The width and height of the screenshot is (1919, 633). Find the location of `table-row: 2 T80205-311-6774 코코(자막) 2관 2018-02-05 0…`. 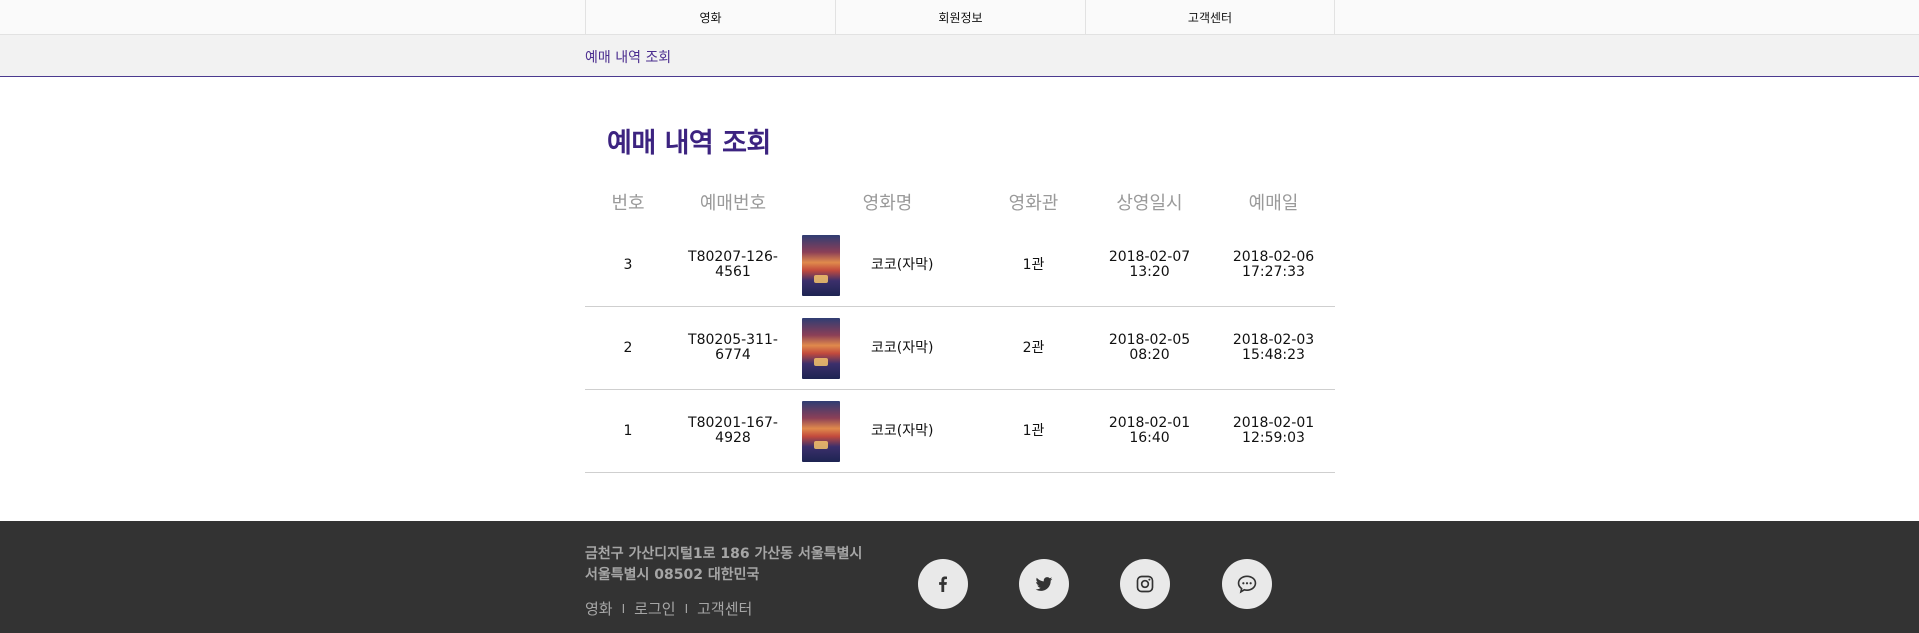

table-row: 2 T80205-311-6774 코코(자막) 2관 2018-02-05 0… is located at coordinates (960, 348).